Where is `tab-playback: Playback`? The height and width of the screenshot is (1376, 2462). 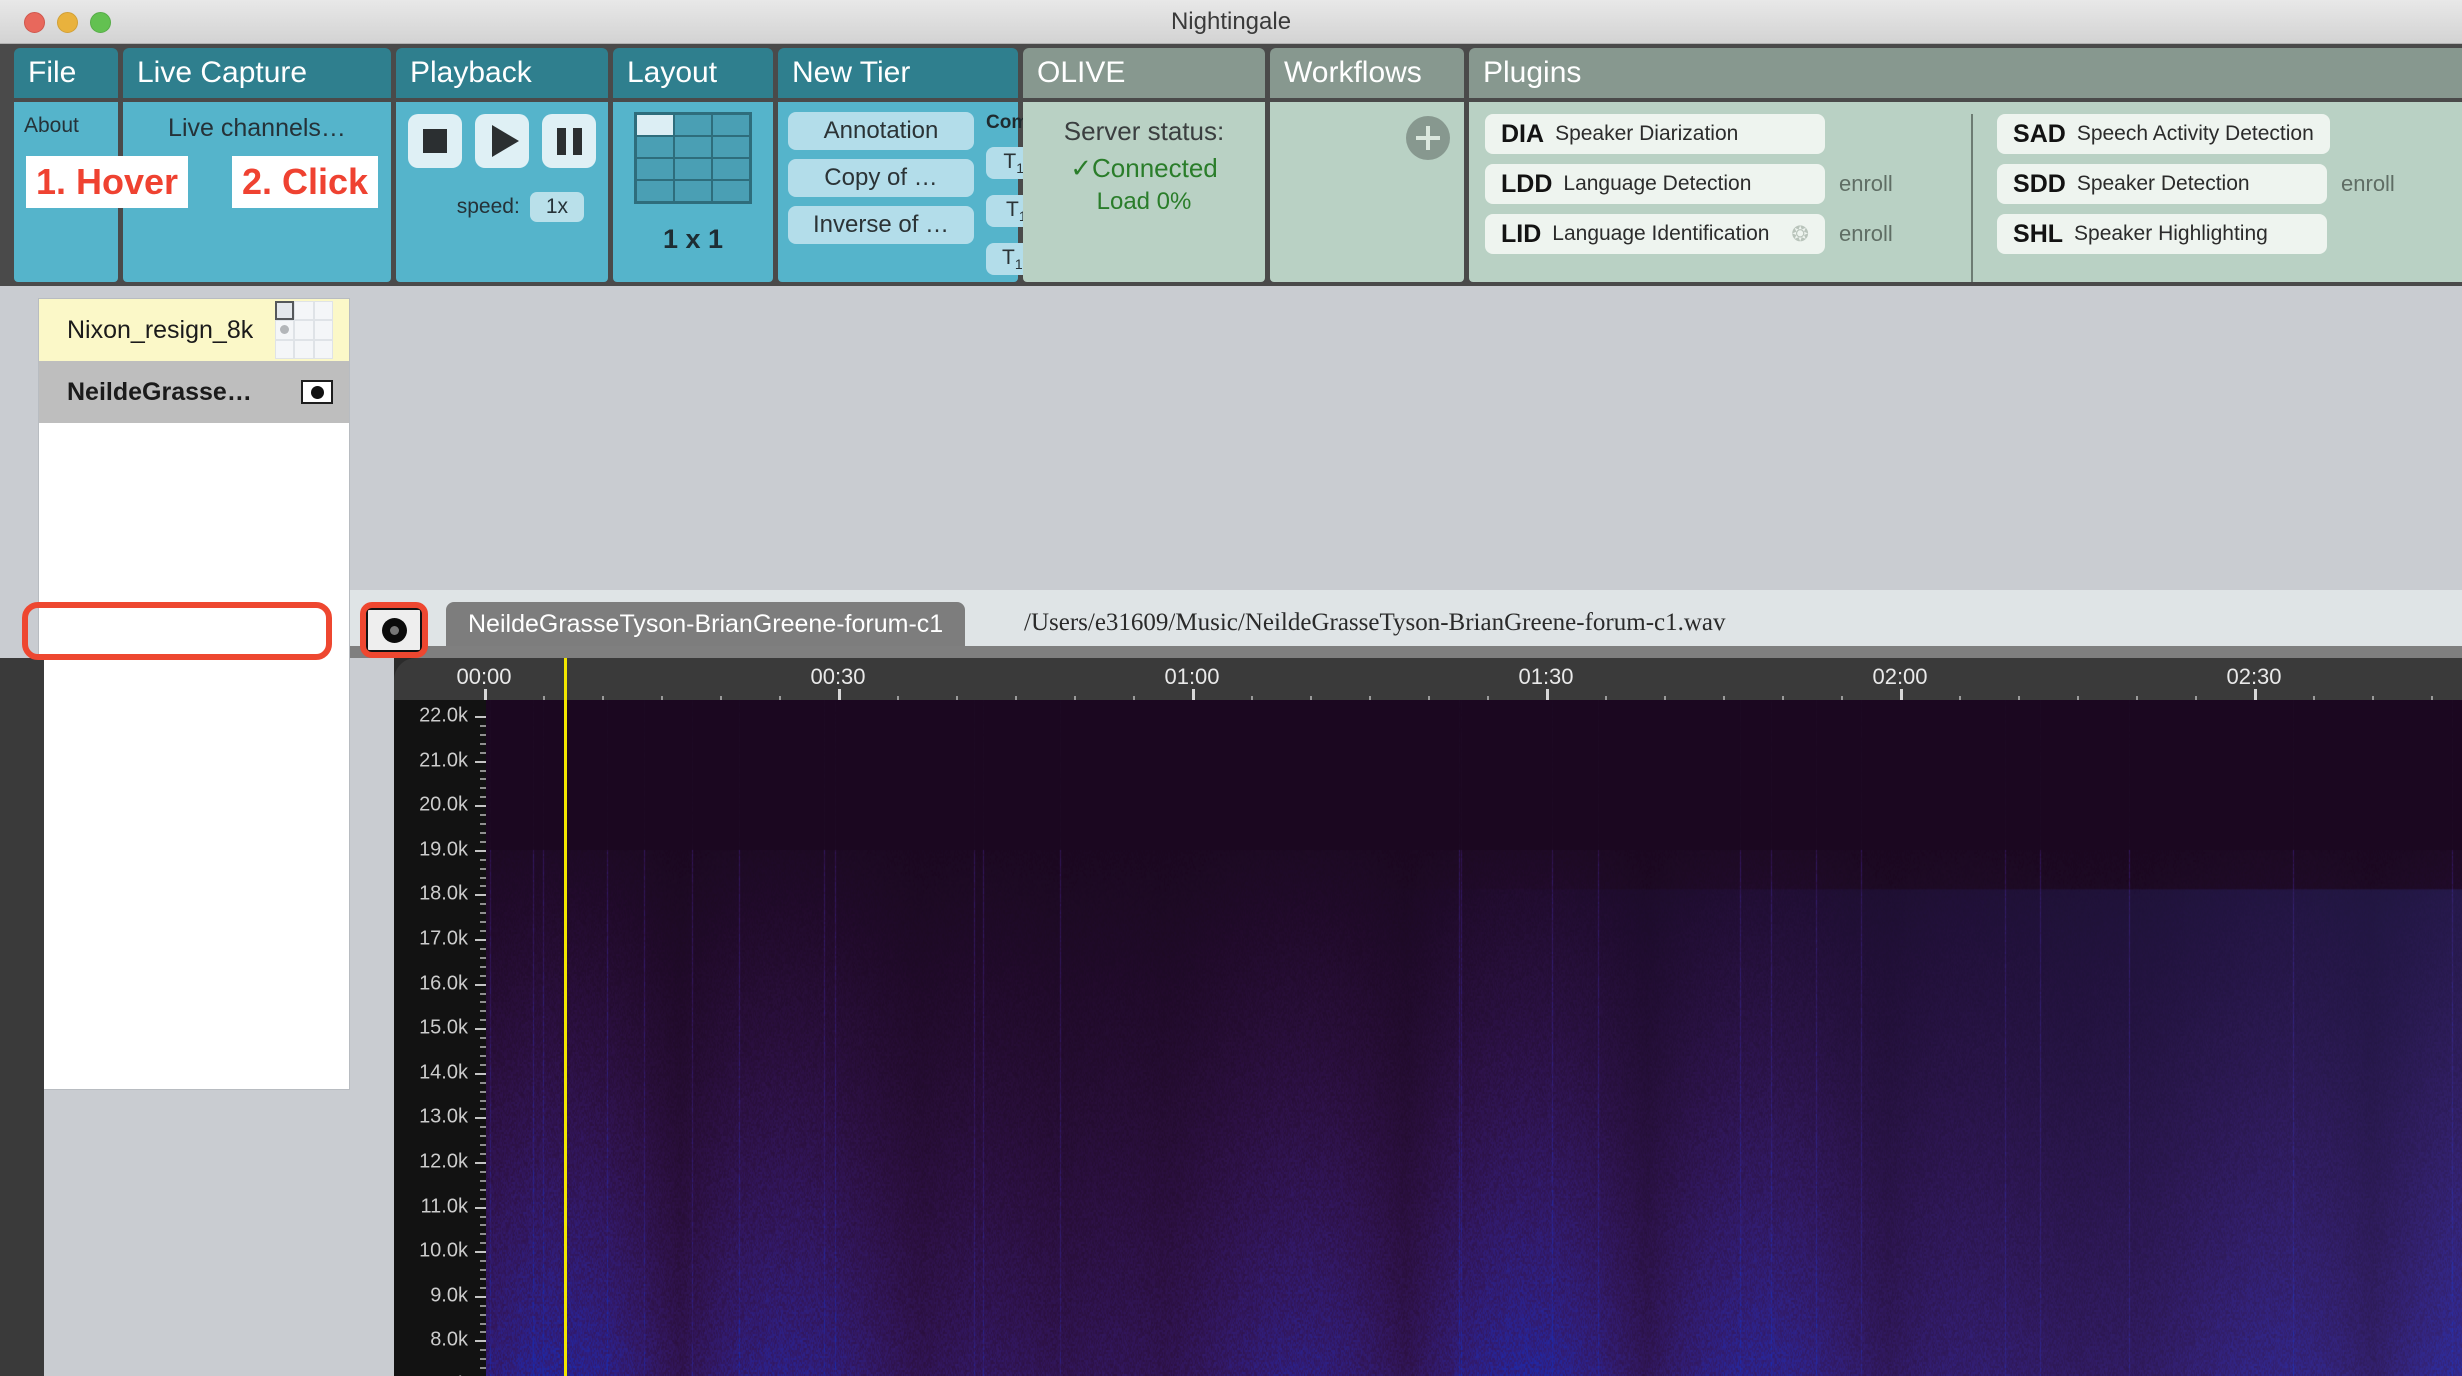
tab-playback: Playback is located at coordinates (502, 73).